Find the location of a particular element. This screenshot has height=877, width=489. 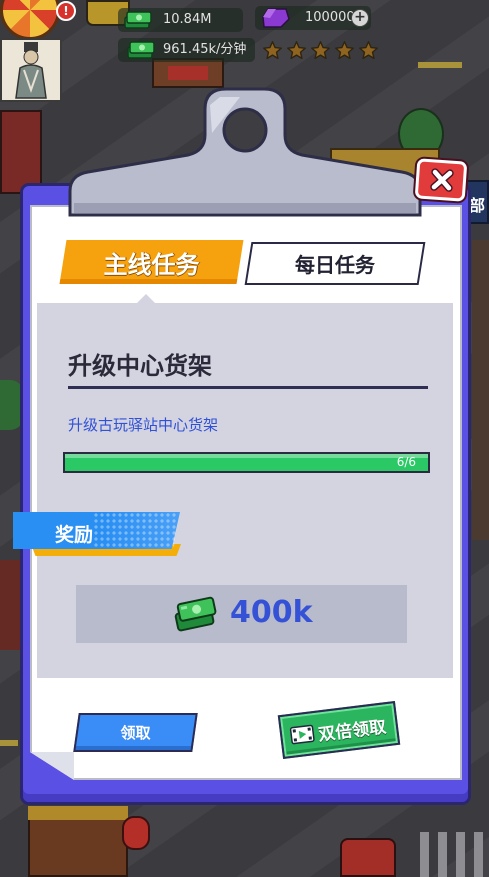

progress-fill is located at coordinates (246, 462).